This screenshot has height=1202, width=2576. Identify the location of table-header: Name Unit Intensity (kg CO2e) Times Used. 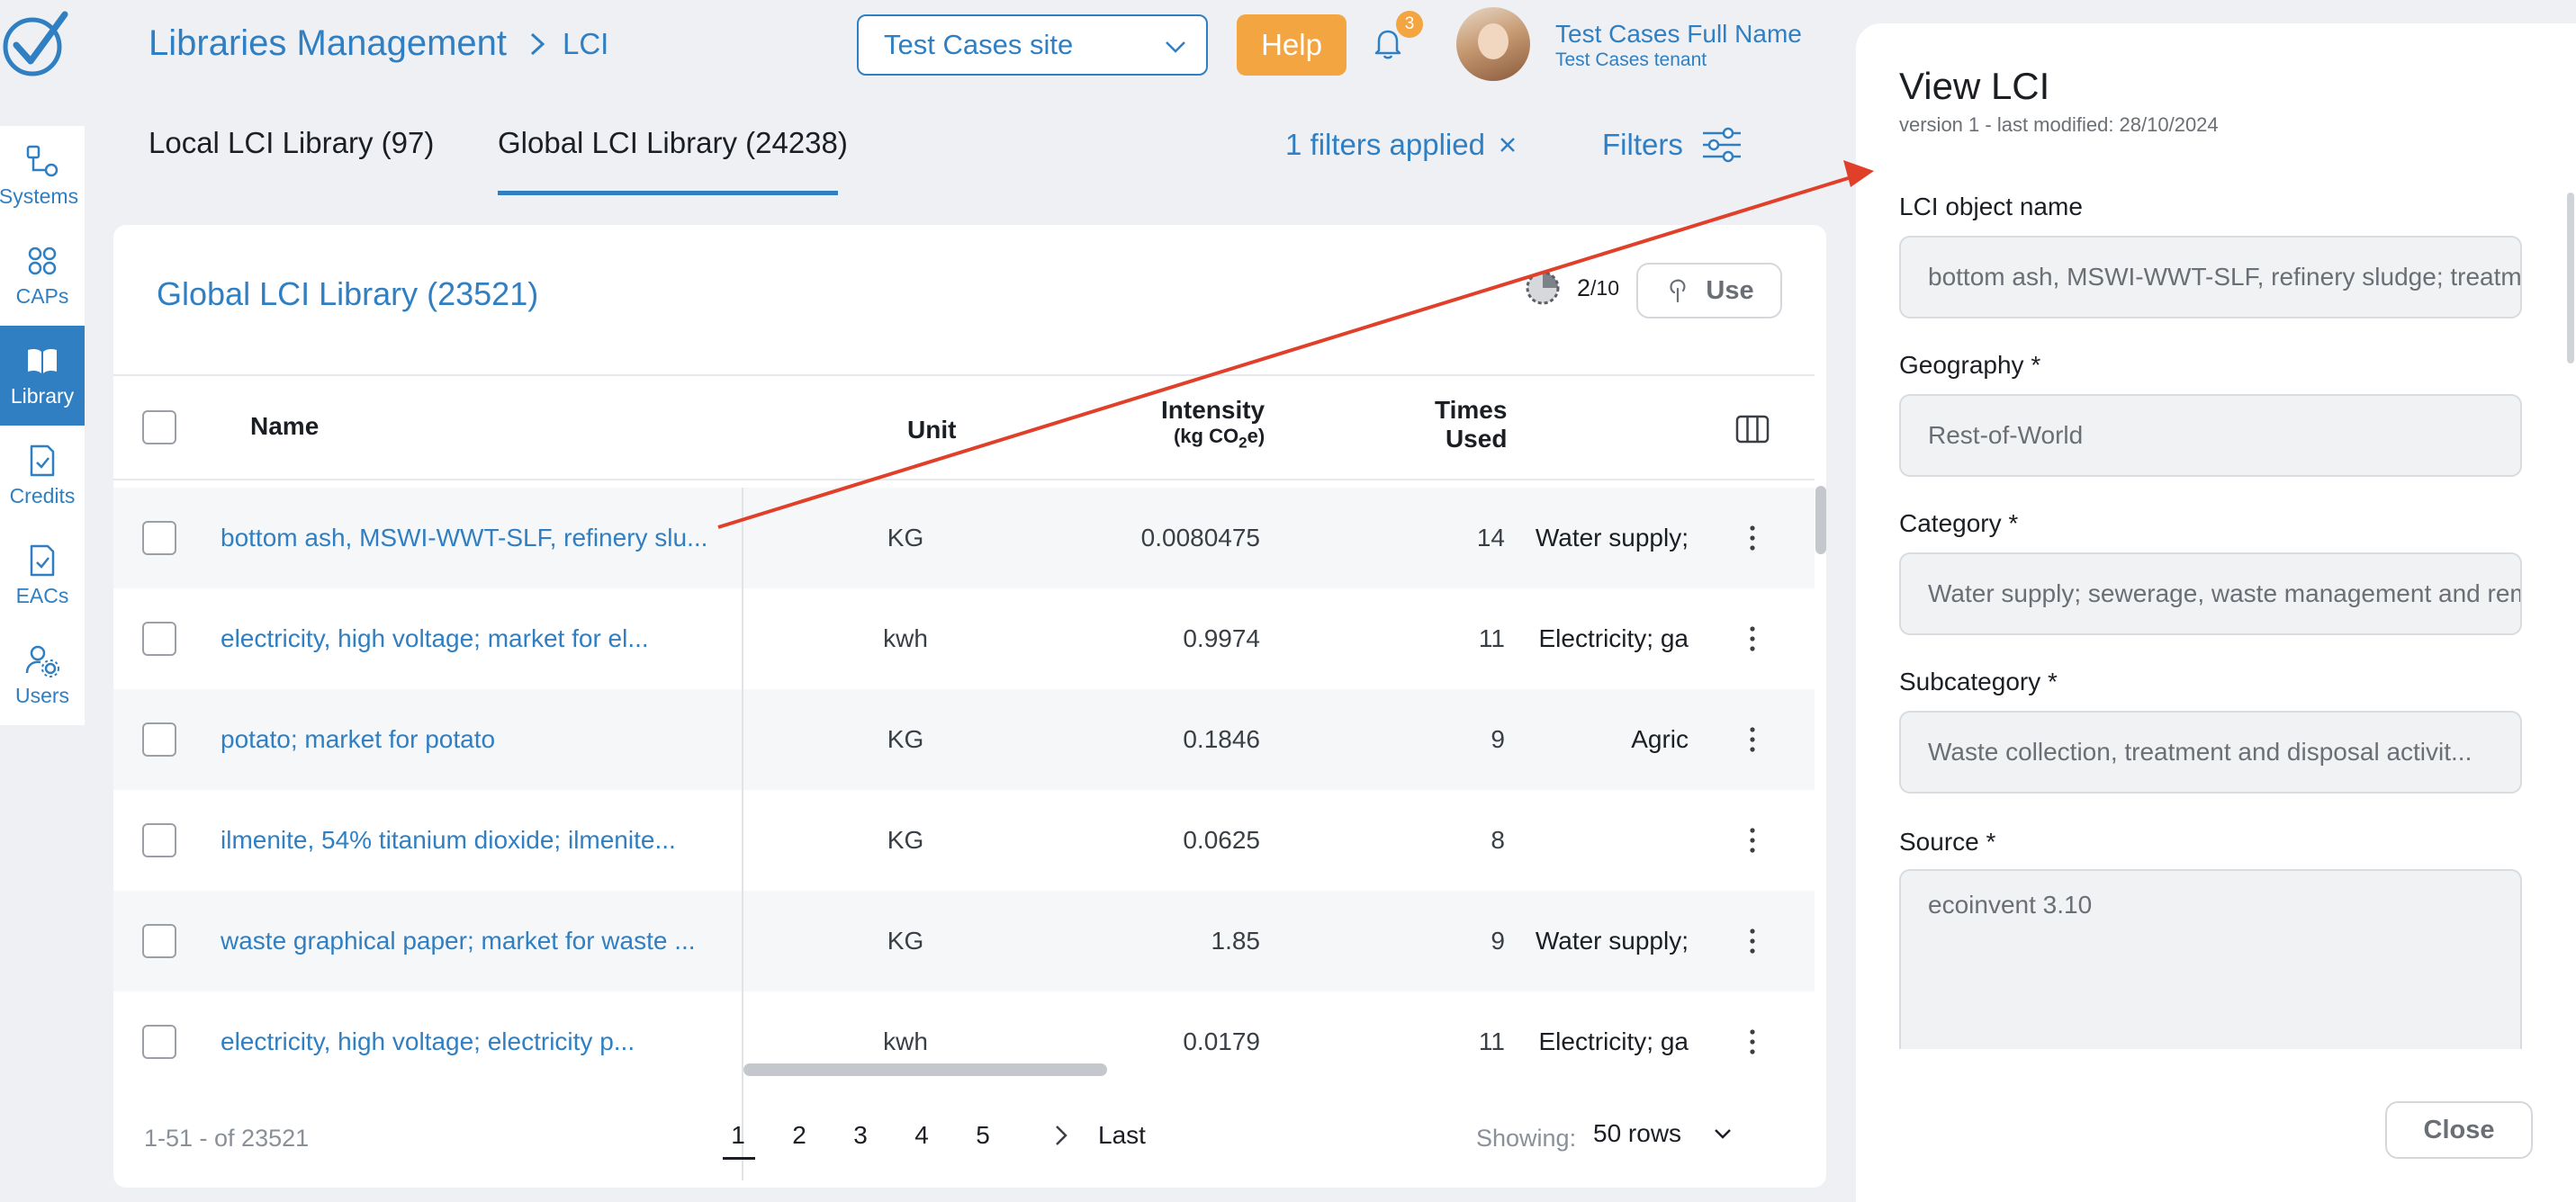
(964, 427).